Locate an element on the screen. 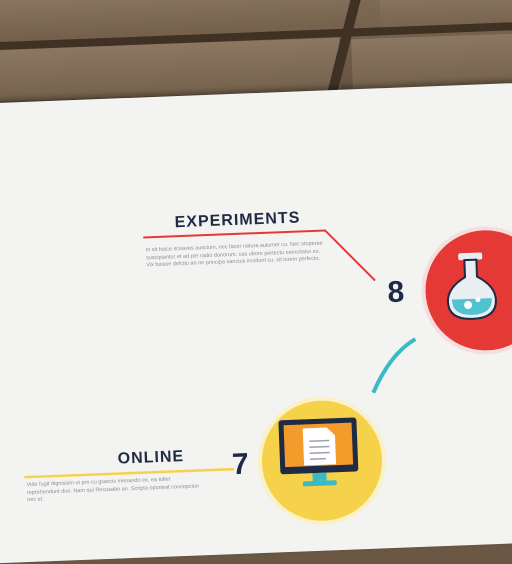 Image resolution: width=512 pixels, height=564 pixels. computer-icon is located at coordinates (318, 452).